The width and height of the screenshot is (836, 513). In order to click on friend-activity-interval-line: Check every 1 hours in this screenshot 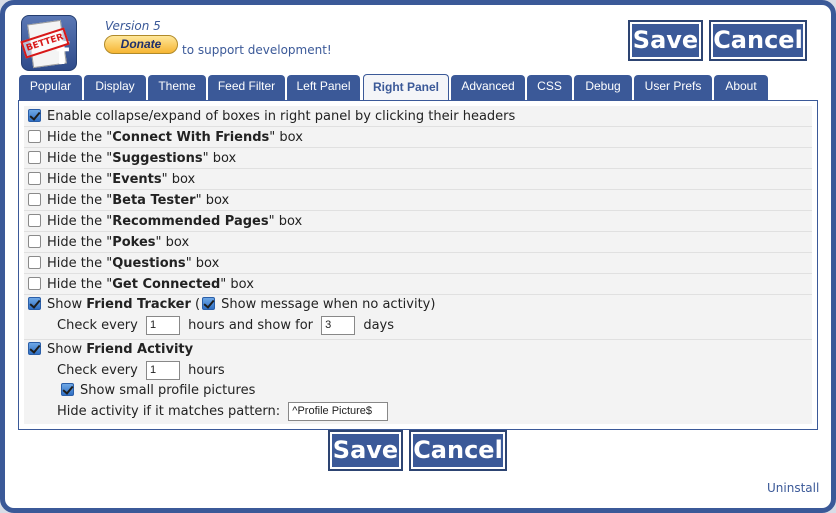, I will do `click(141, 371)`.